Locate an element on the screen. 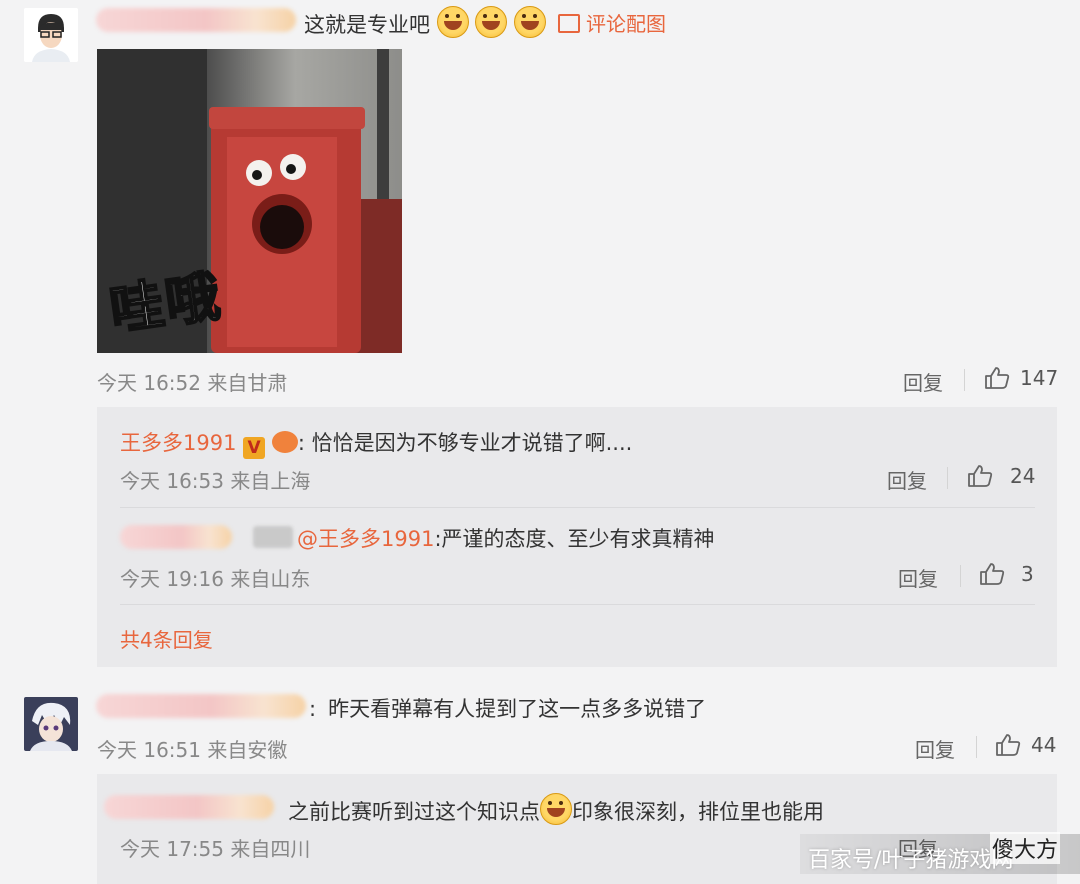 Image resolution: width=1080 pixels, height=884 pixels. mention-link: @王多多1991 is located at coordinates (365, 539).